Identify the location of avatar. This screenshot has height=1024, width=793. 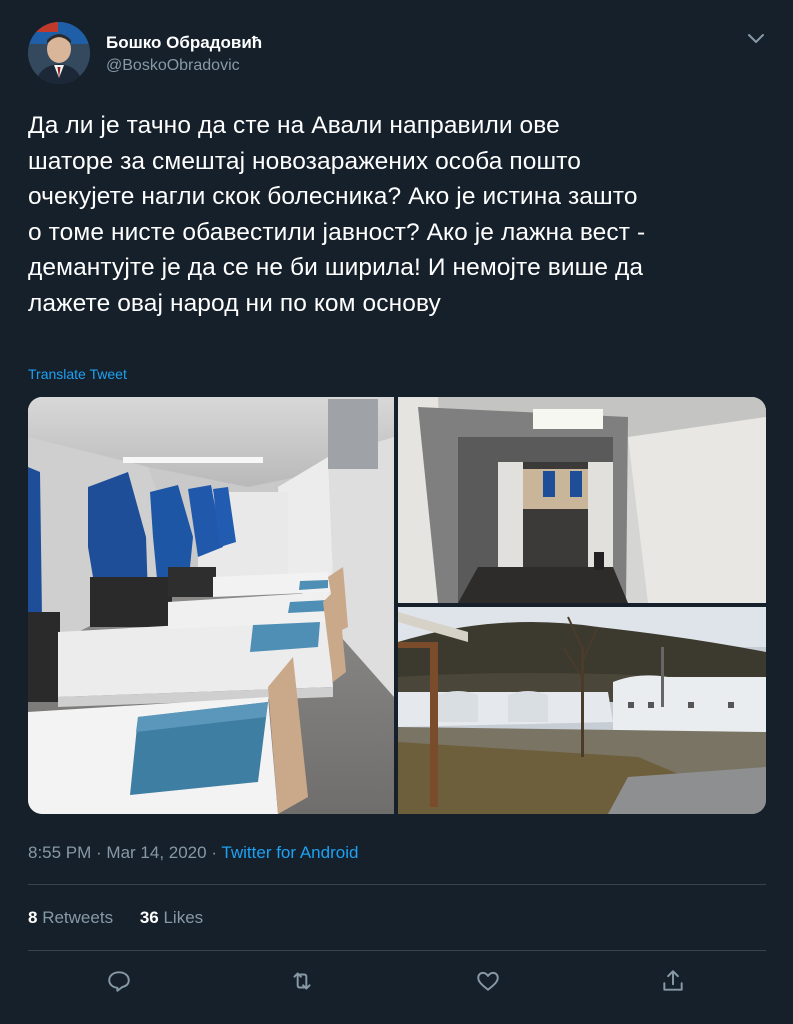
(59, 53).